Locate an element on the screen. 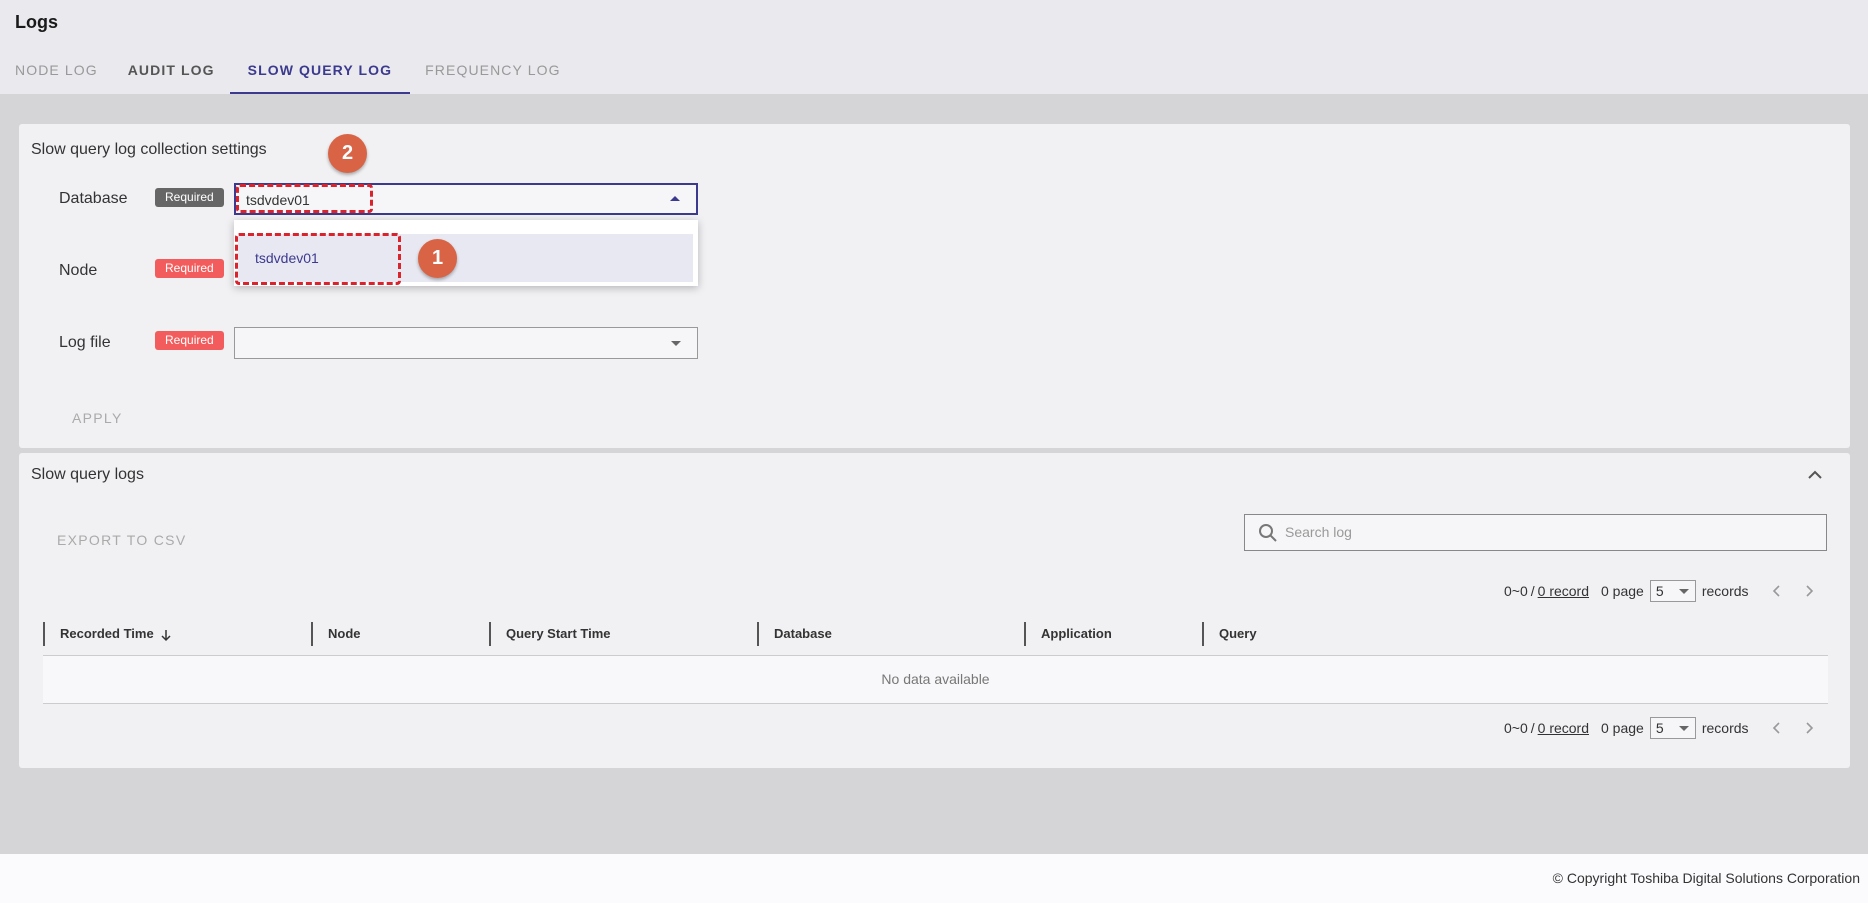 This screenshot has width=1868, height=903. pager-bottom: 0~0 / 0 record 0 page 5 records is located at coordinates (1659, 728).